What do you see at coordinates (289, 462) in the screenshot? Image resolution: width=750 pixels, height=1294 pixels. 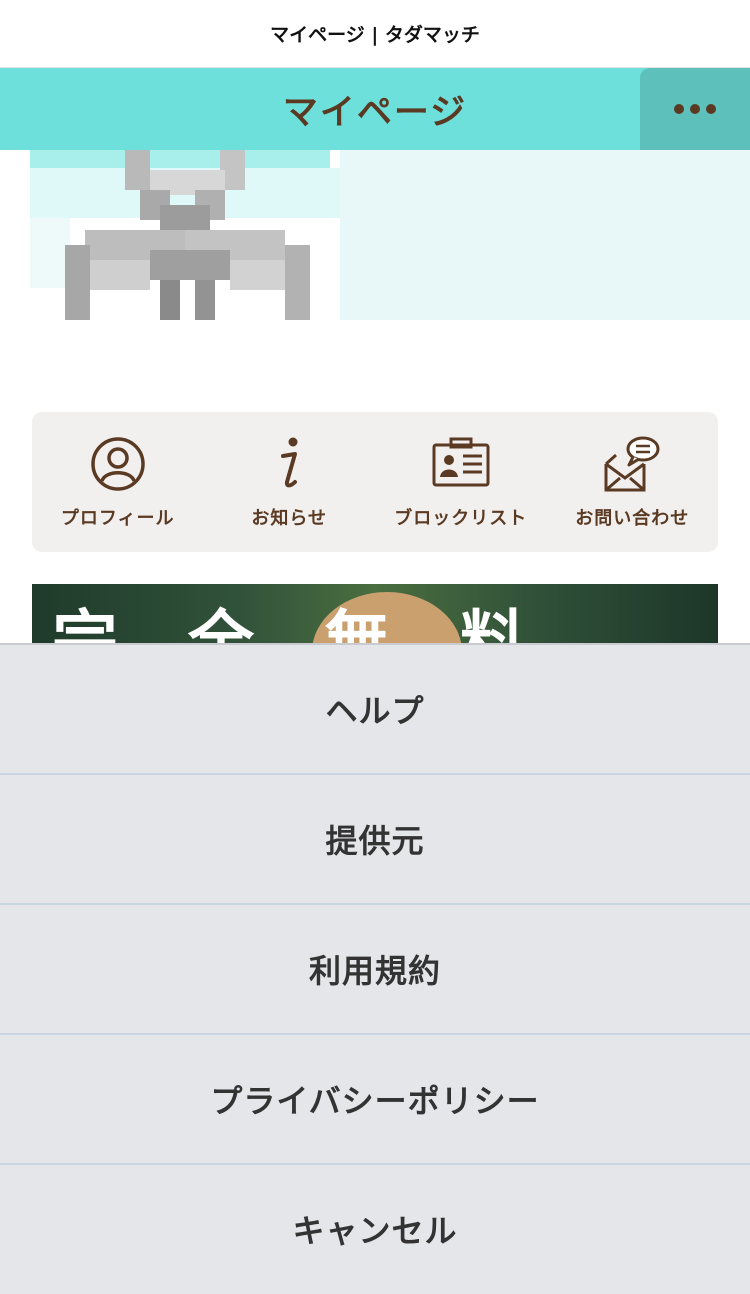 I see `info-italic-icon` at bounding box center [289, 462].